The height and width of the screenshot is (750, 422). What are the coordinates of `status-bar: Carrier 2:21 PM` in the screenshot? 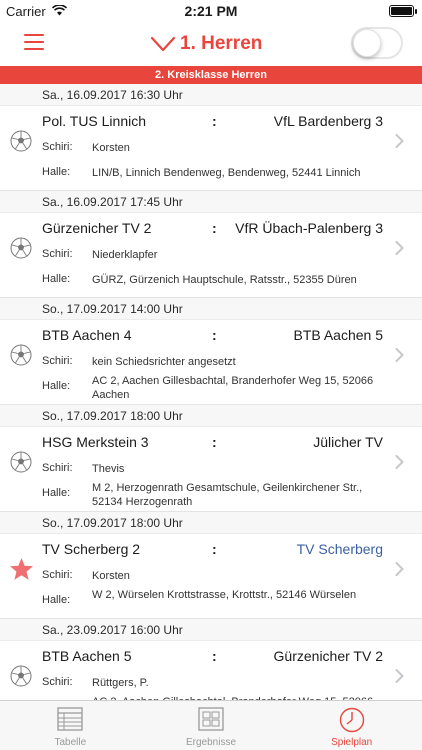 It's located at (211, 11).